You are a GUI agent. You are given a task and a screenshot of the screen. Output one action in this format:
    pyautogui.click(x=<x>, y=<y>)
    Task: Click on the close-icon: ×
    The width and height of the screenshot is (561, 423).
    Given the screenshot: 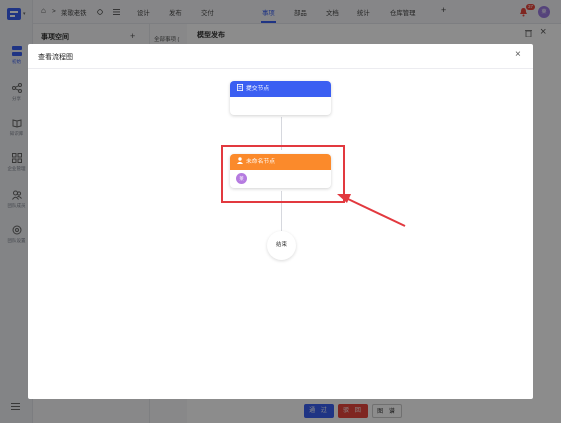 What is the action you would take?
    pyautogui.click(x=518, y=55)
    